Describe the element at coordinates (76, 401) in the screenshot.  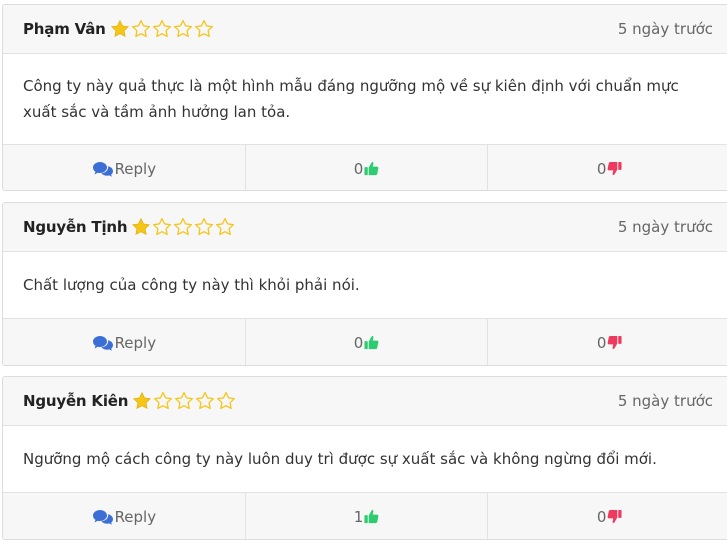
I see `review-author: Nguyễn Kiên` at that location.